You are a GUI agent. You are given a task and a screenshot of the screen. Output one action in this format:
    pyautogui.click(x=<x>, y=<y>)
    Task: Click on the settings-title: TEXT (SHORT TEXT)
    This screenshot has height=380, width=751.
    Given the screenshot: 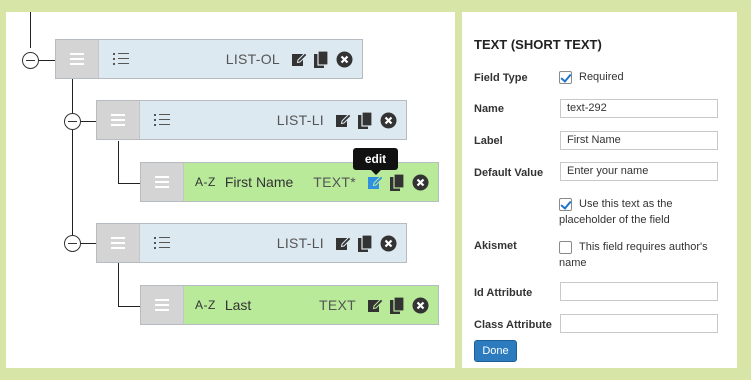 What is the action you would take?
    pyautogui.click(x=538, y=44)
    